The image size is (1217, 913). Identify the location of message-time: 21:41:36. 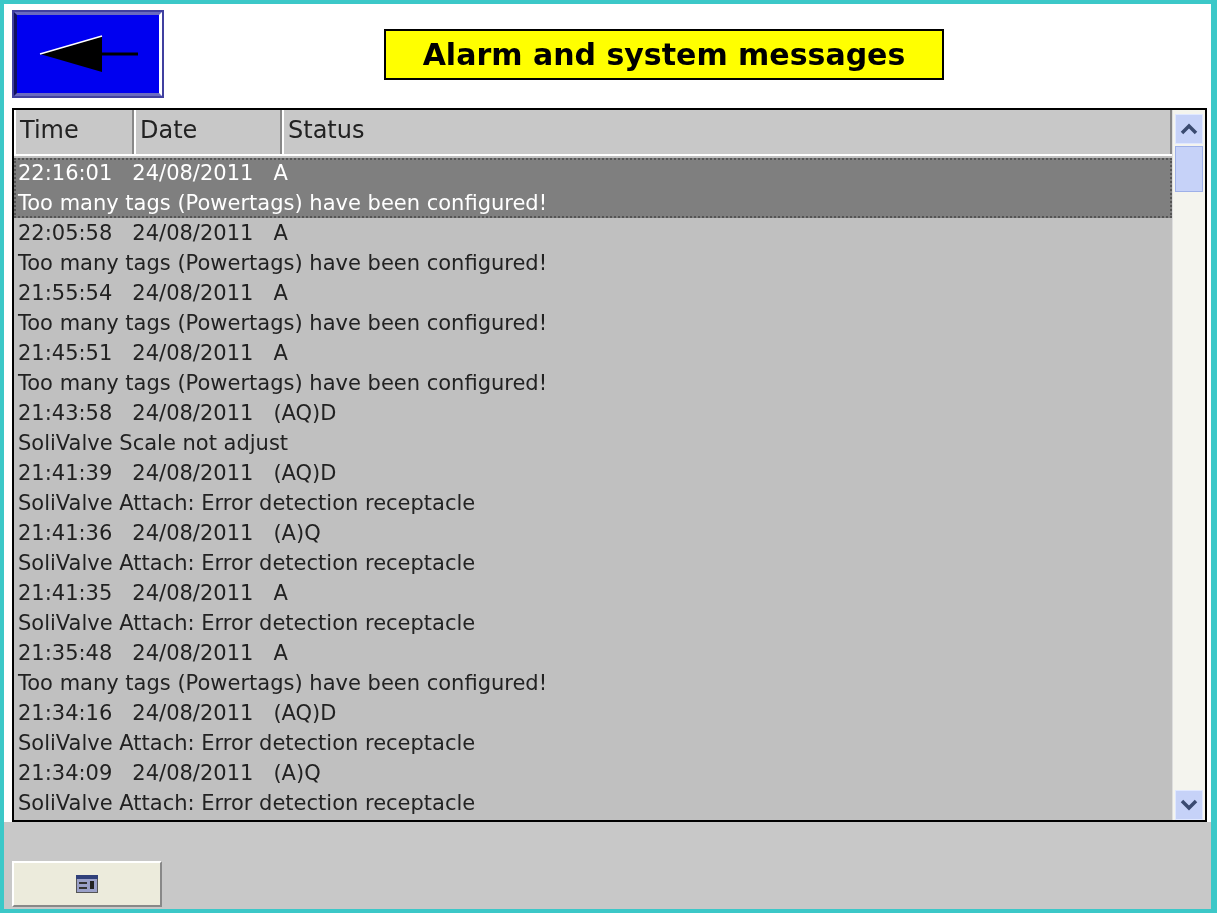
(65, 533).